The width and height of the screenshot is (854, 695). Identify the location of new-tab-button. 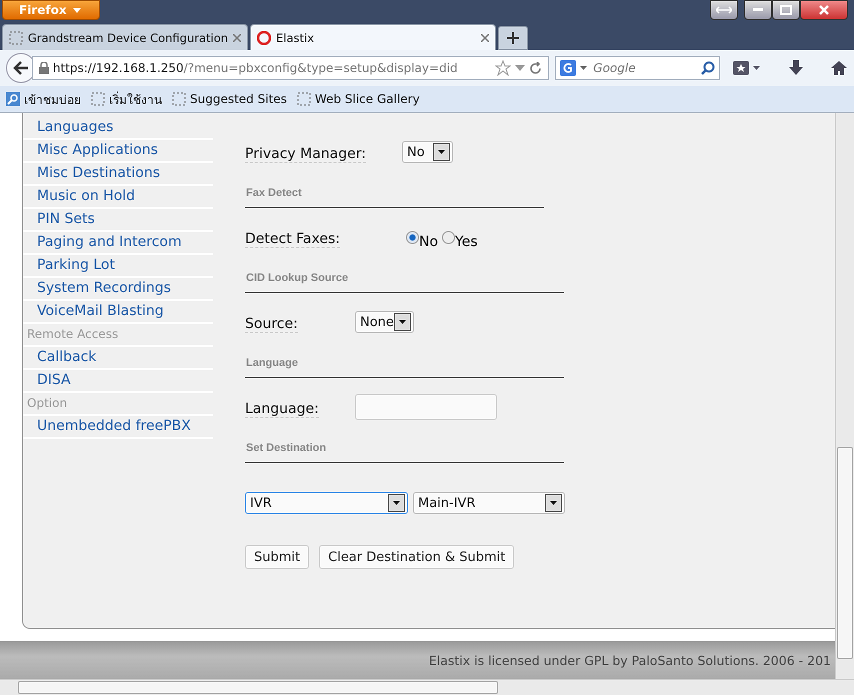
(513, 38).